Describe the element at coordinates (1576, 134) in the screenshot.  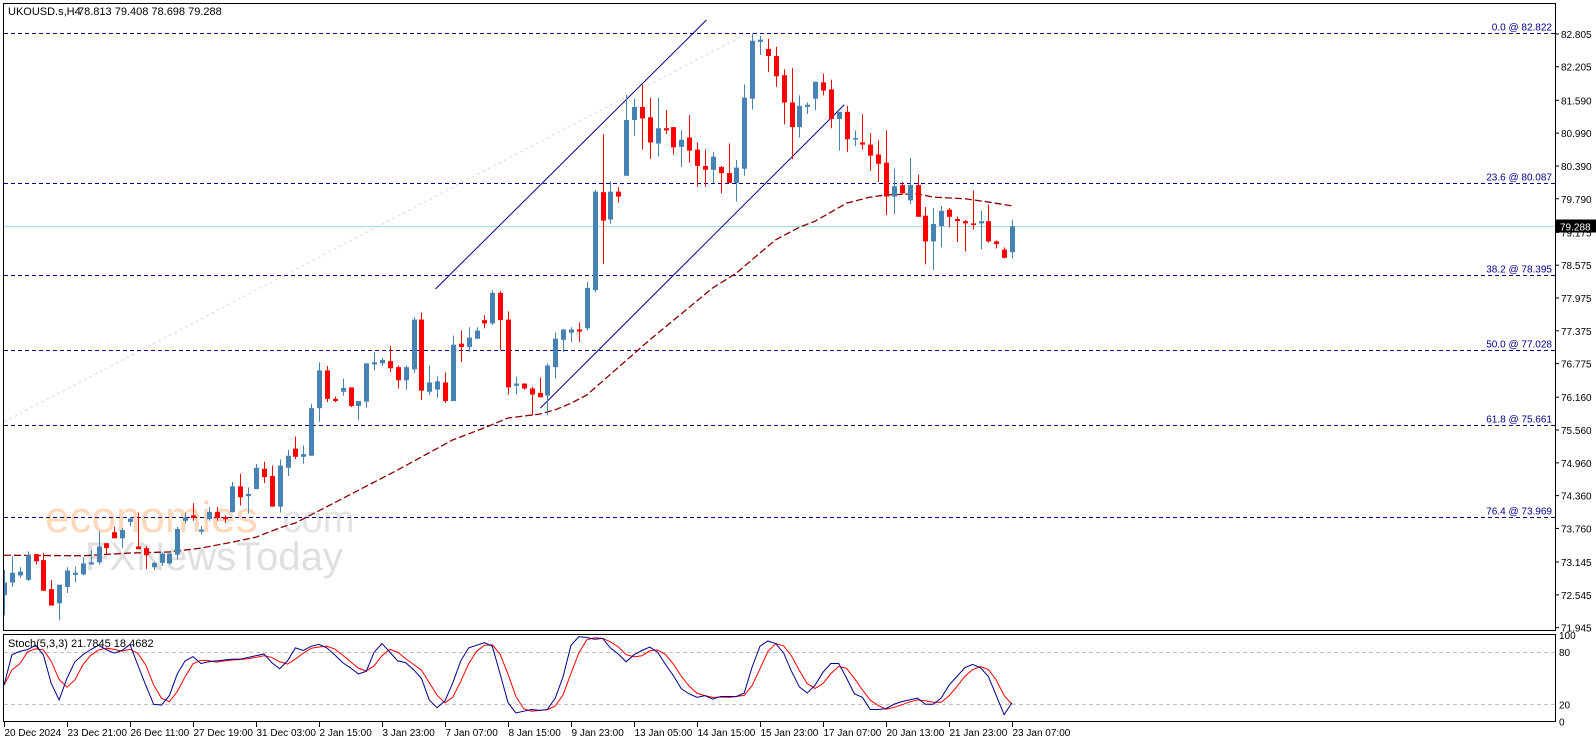
I see `price-tick-label: 80.990` at that location.